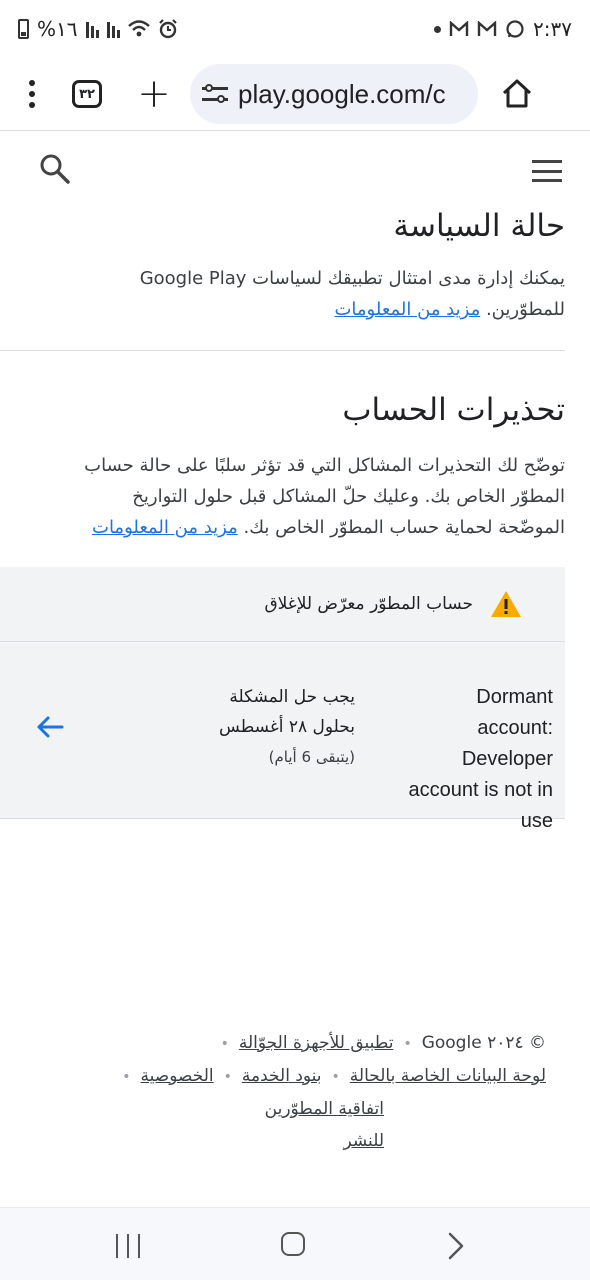 The image size is (590, 1280). Describe the element at coordinates (503, 29) in the screenshot. I see `notification-area: ٢:٣٧` at that location.